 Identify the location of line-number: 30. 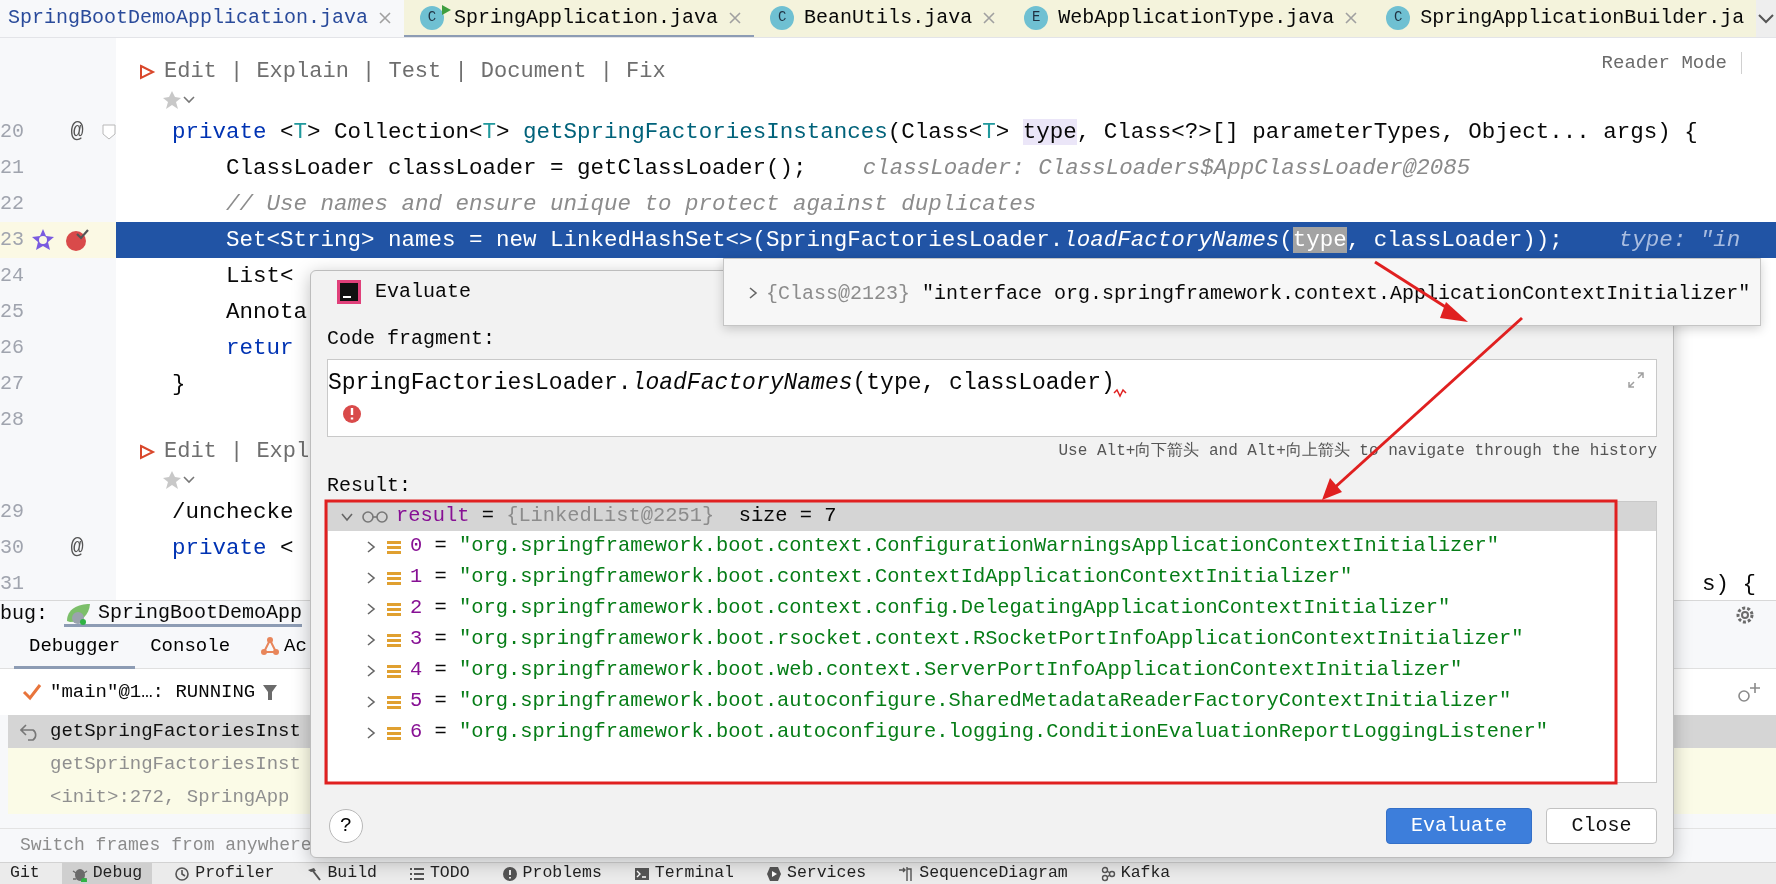
(12, 548).